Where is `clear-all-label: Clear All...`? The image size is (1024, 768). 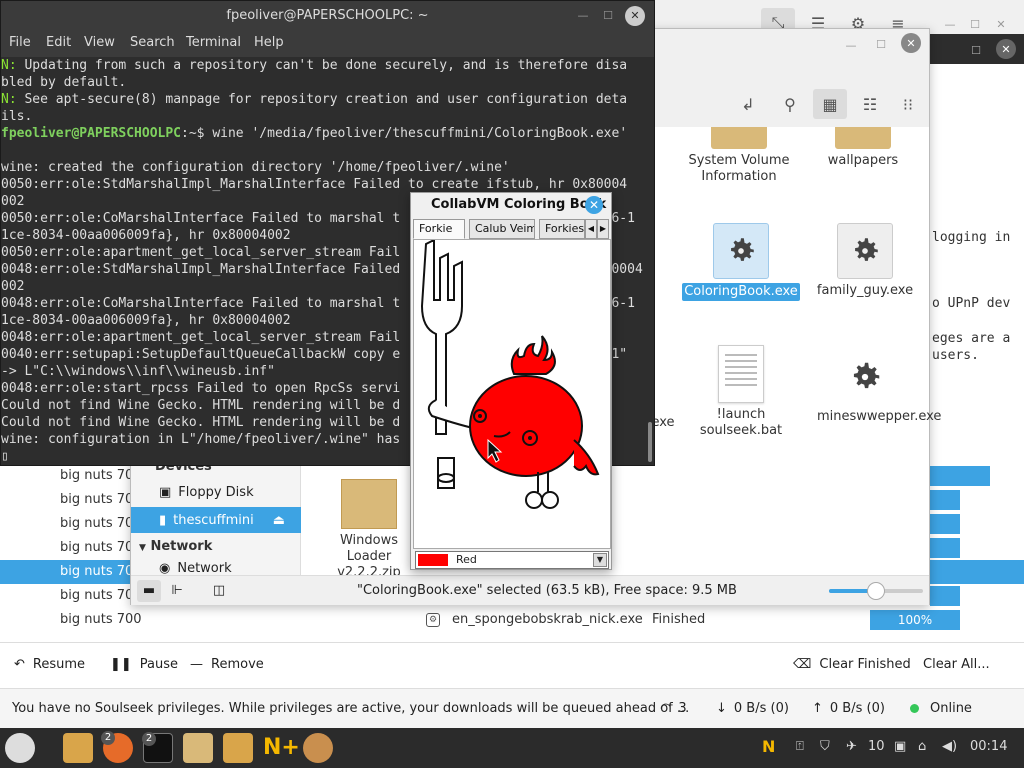
clear-all-label: Clear All... is located at coordinates (956, 664).